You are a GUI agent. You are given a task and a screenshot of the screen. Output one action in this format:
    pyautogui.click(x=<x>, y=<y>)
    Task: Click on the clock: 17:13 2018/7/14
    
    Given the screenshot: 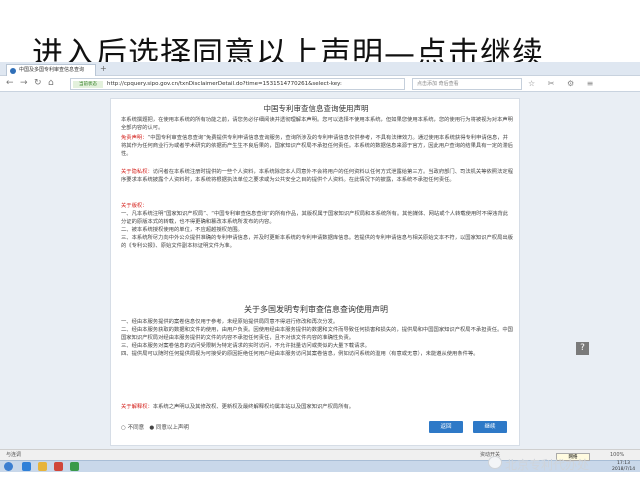 What is the action you would take?
    pyautogui.click(x=623, y=466)
    